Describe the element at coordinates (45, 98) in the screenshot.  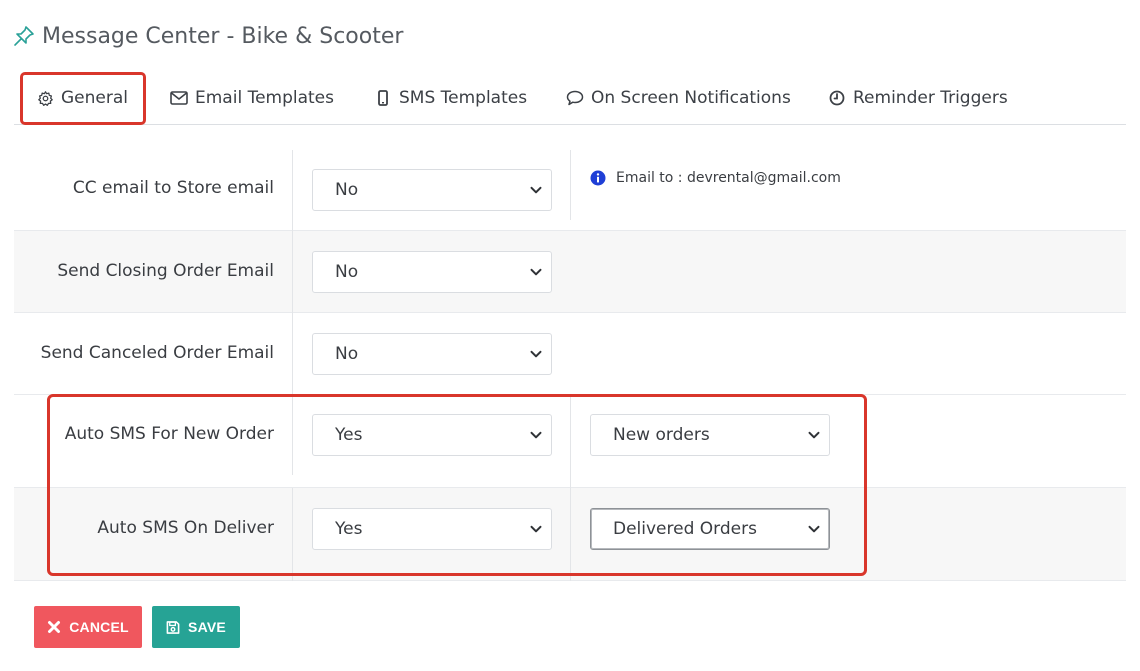
I see `gear-icon` at that location.